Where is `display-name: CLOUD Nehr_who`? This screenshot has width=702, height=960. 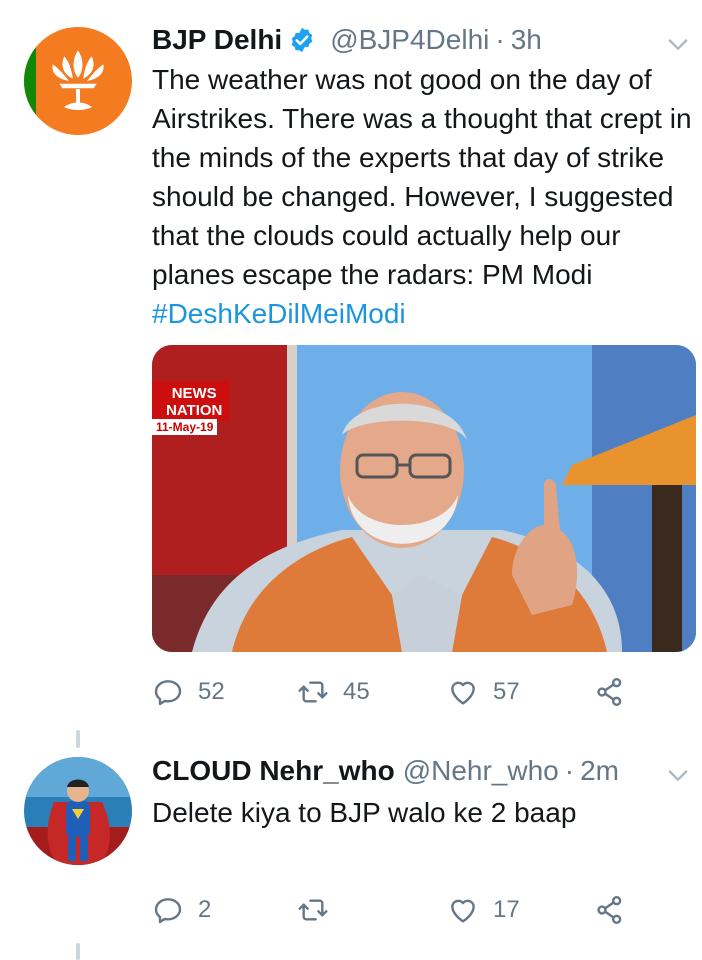
display-name: CLOUD Nehr_who is located at coordinates (273, 771).